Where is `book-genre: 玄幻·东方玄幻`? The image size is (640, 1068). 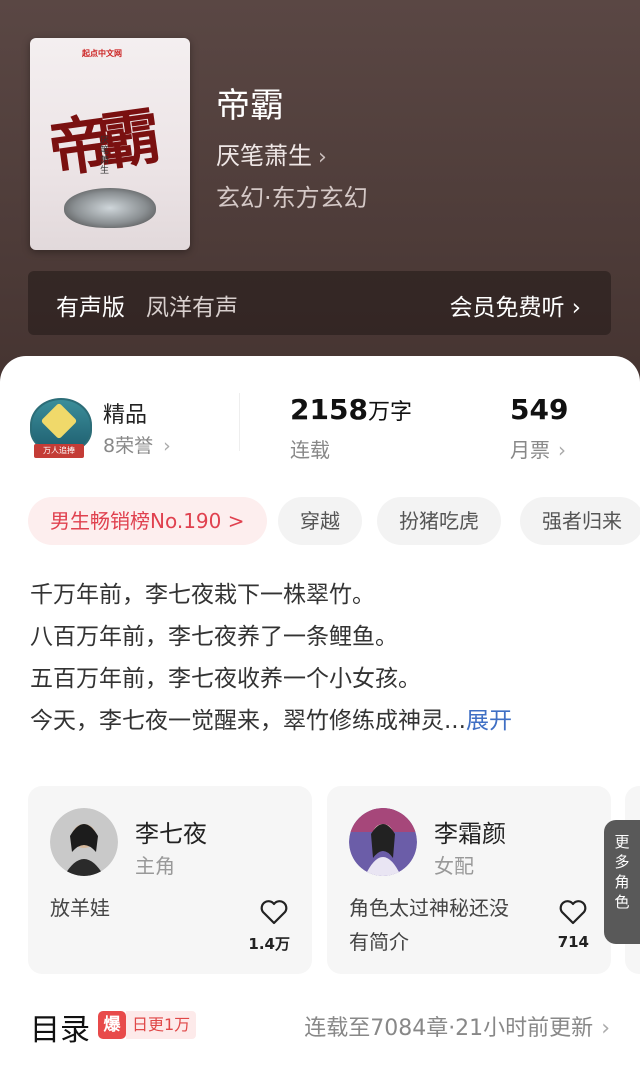 book-genre: 玄幻·东方玄幻 is located at coordinates (292, 198).